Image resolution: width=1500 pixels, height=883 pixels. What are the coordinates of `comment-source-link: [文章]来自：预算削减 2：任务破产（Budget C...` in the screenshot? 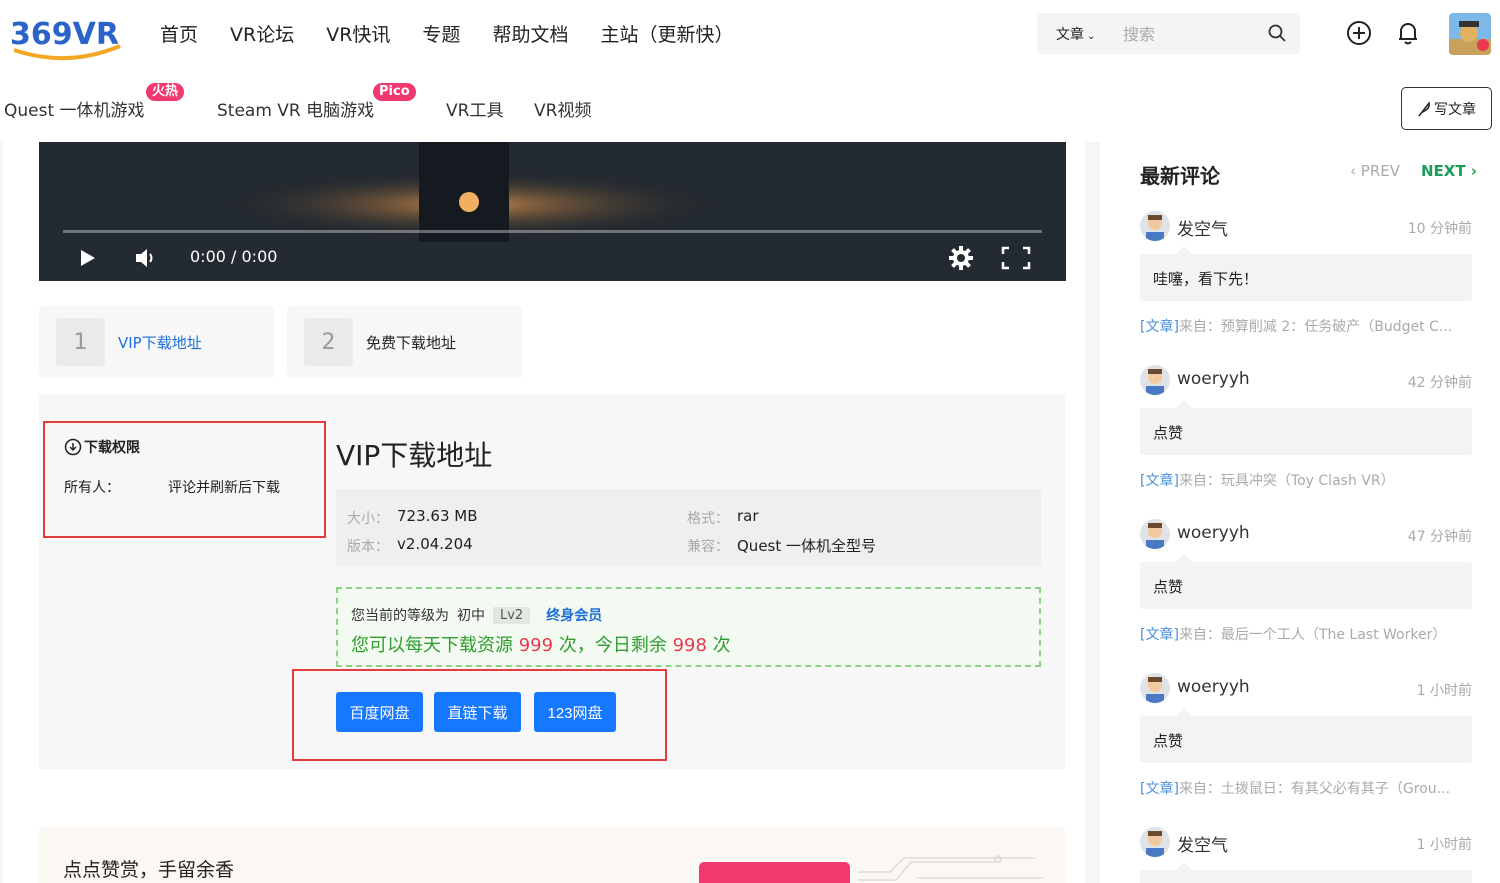 It's located at (1306, 326).